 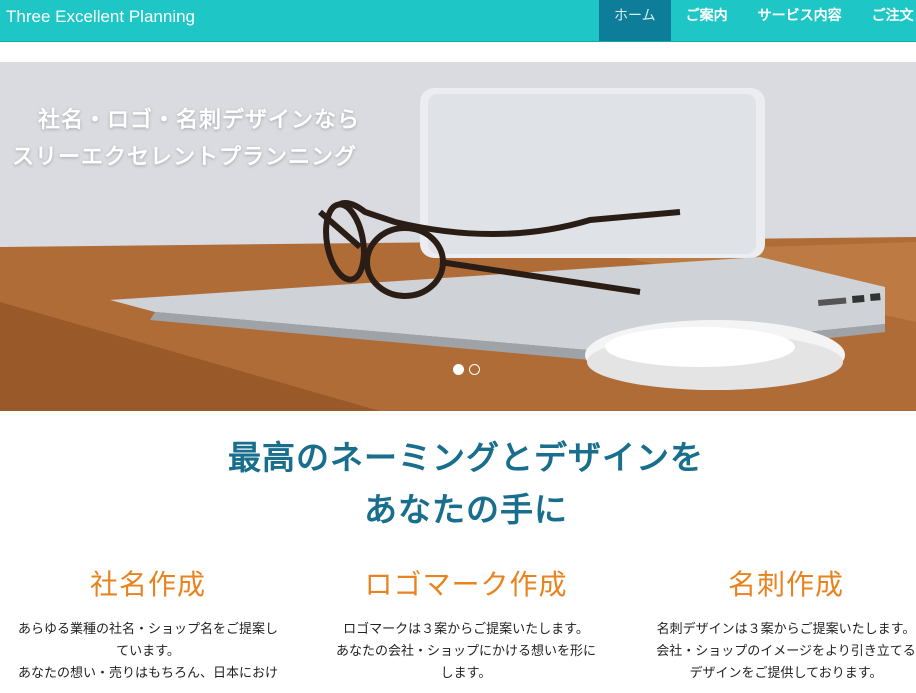 I want to click on service-desc-line: あなたの会社・ショップにかける想いを形に, so click(x=465, y=651).